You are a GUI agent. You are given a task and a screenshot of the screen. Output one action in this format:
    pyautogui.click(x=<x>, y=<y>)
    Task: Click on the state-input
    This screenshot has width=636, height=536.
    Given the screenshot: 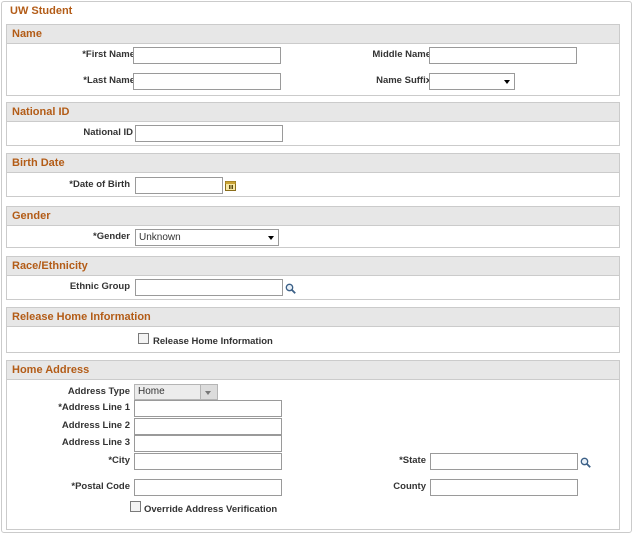 What is the action you would take?
    pyautogui.click(x=504, y=461)
    